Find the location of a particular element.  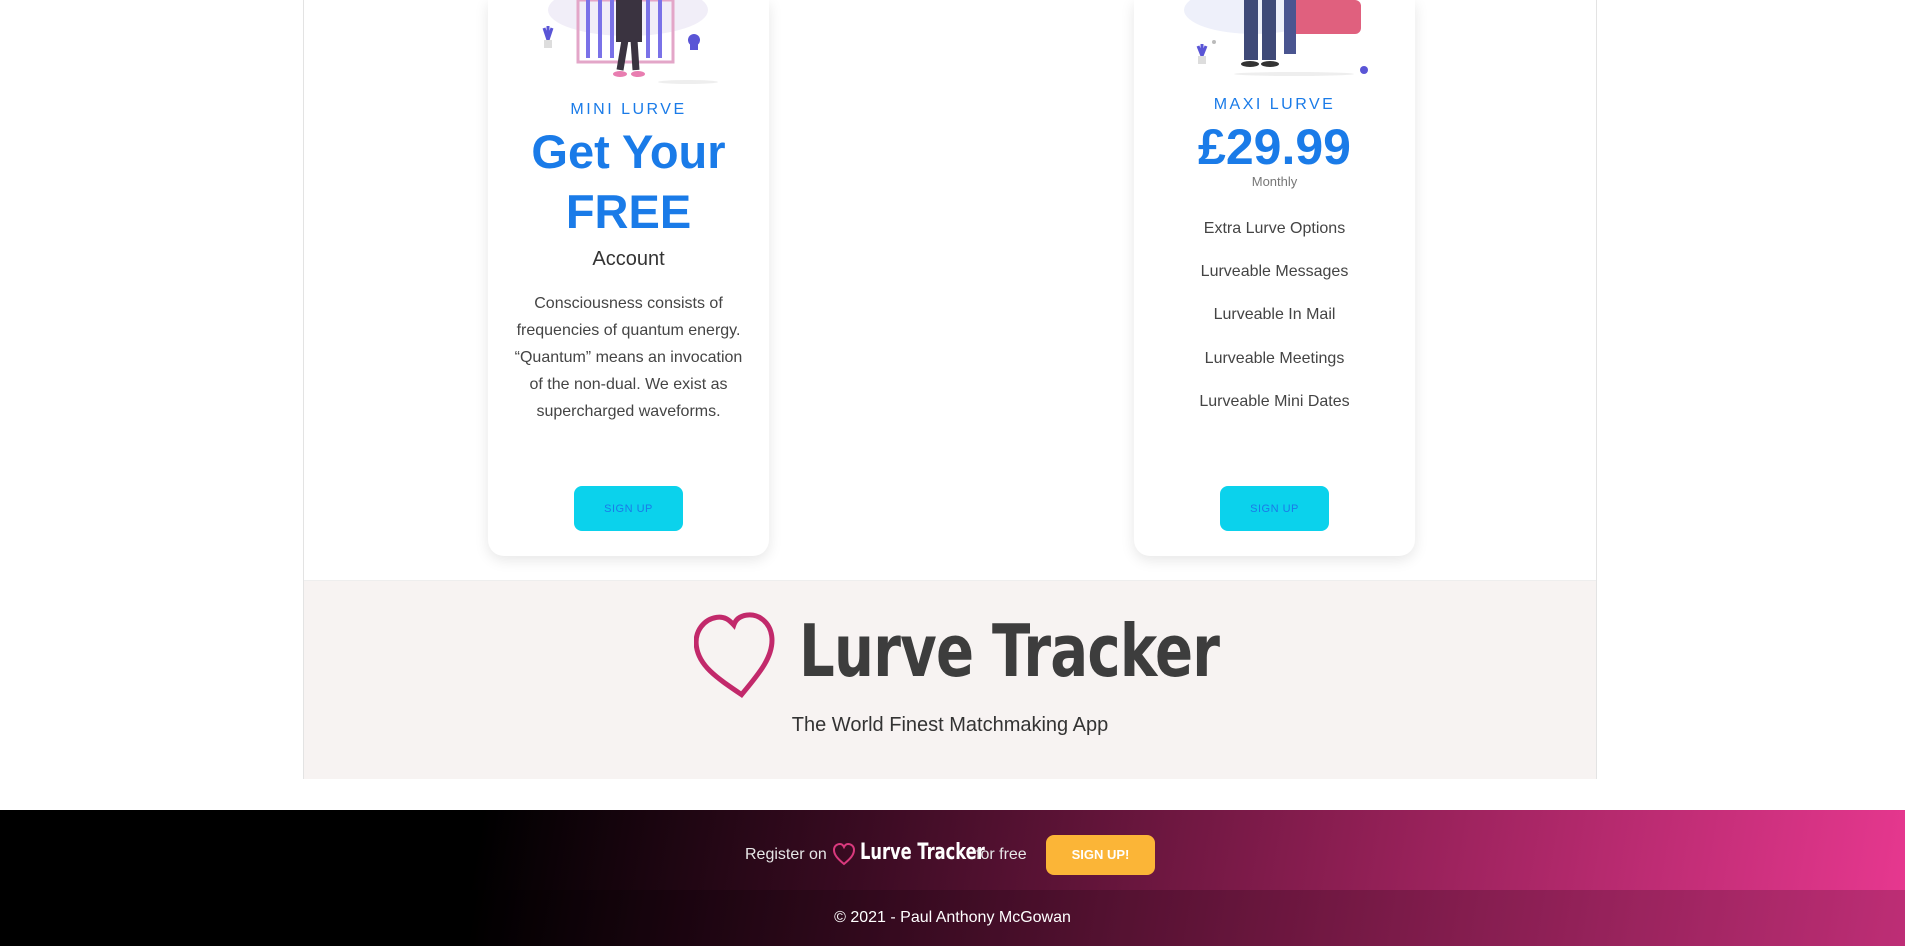

plan-feature: Lurveable Mini Dates is located at coordinates (1274, 401).